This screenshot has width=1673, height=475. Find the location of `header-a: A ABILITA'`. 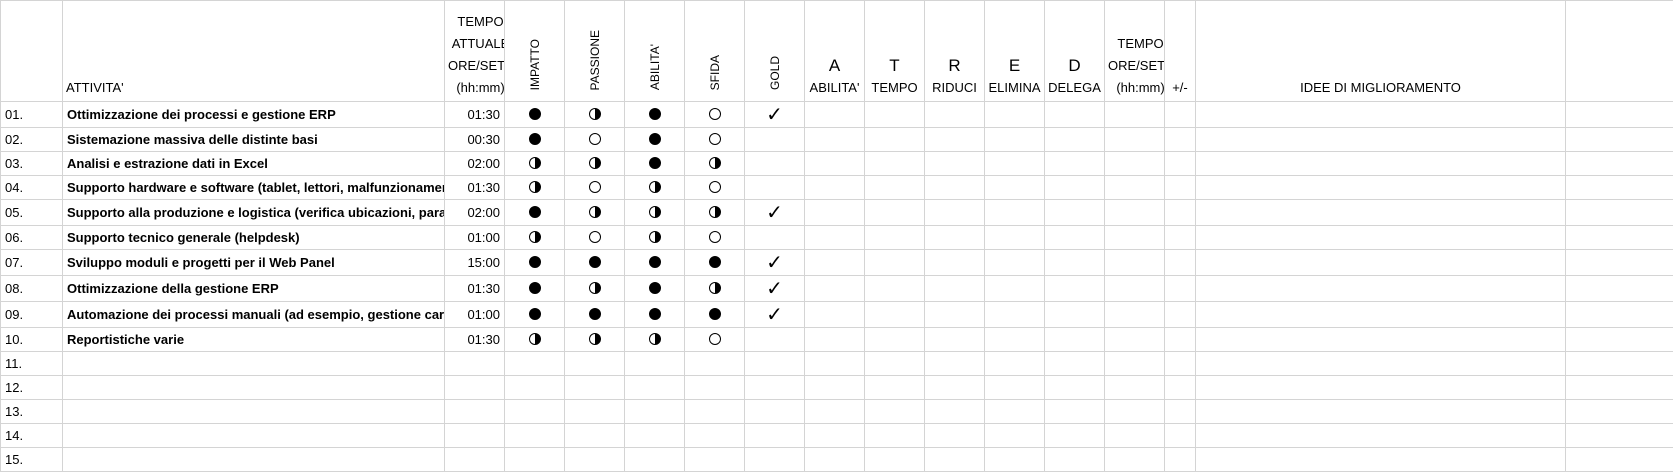

header-a: A ABILITA' is located at coordinates (834, 51).